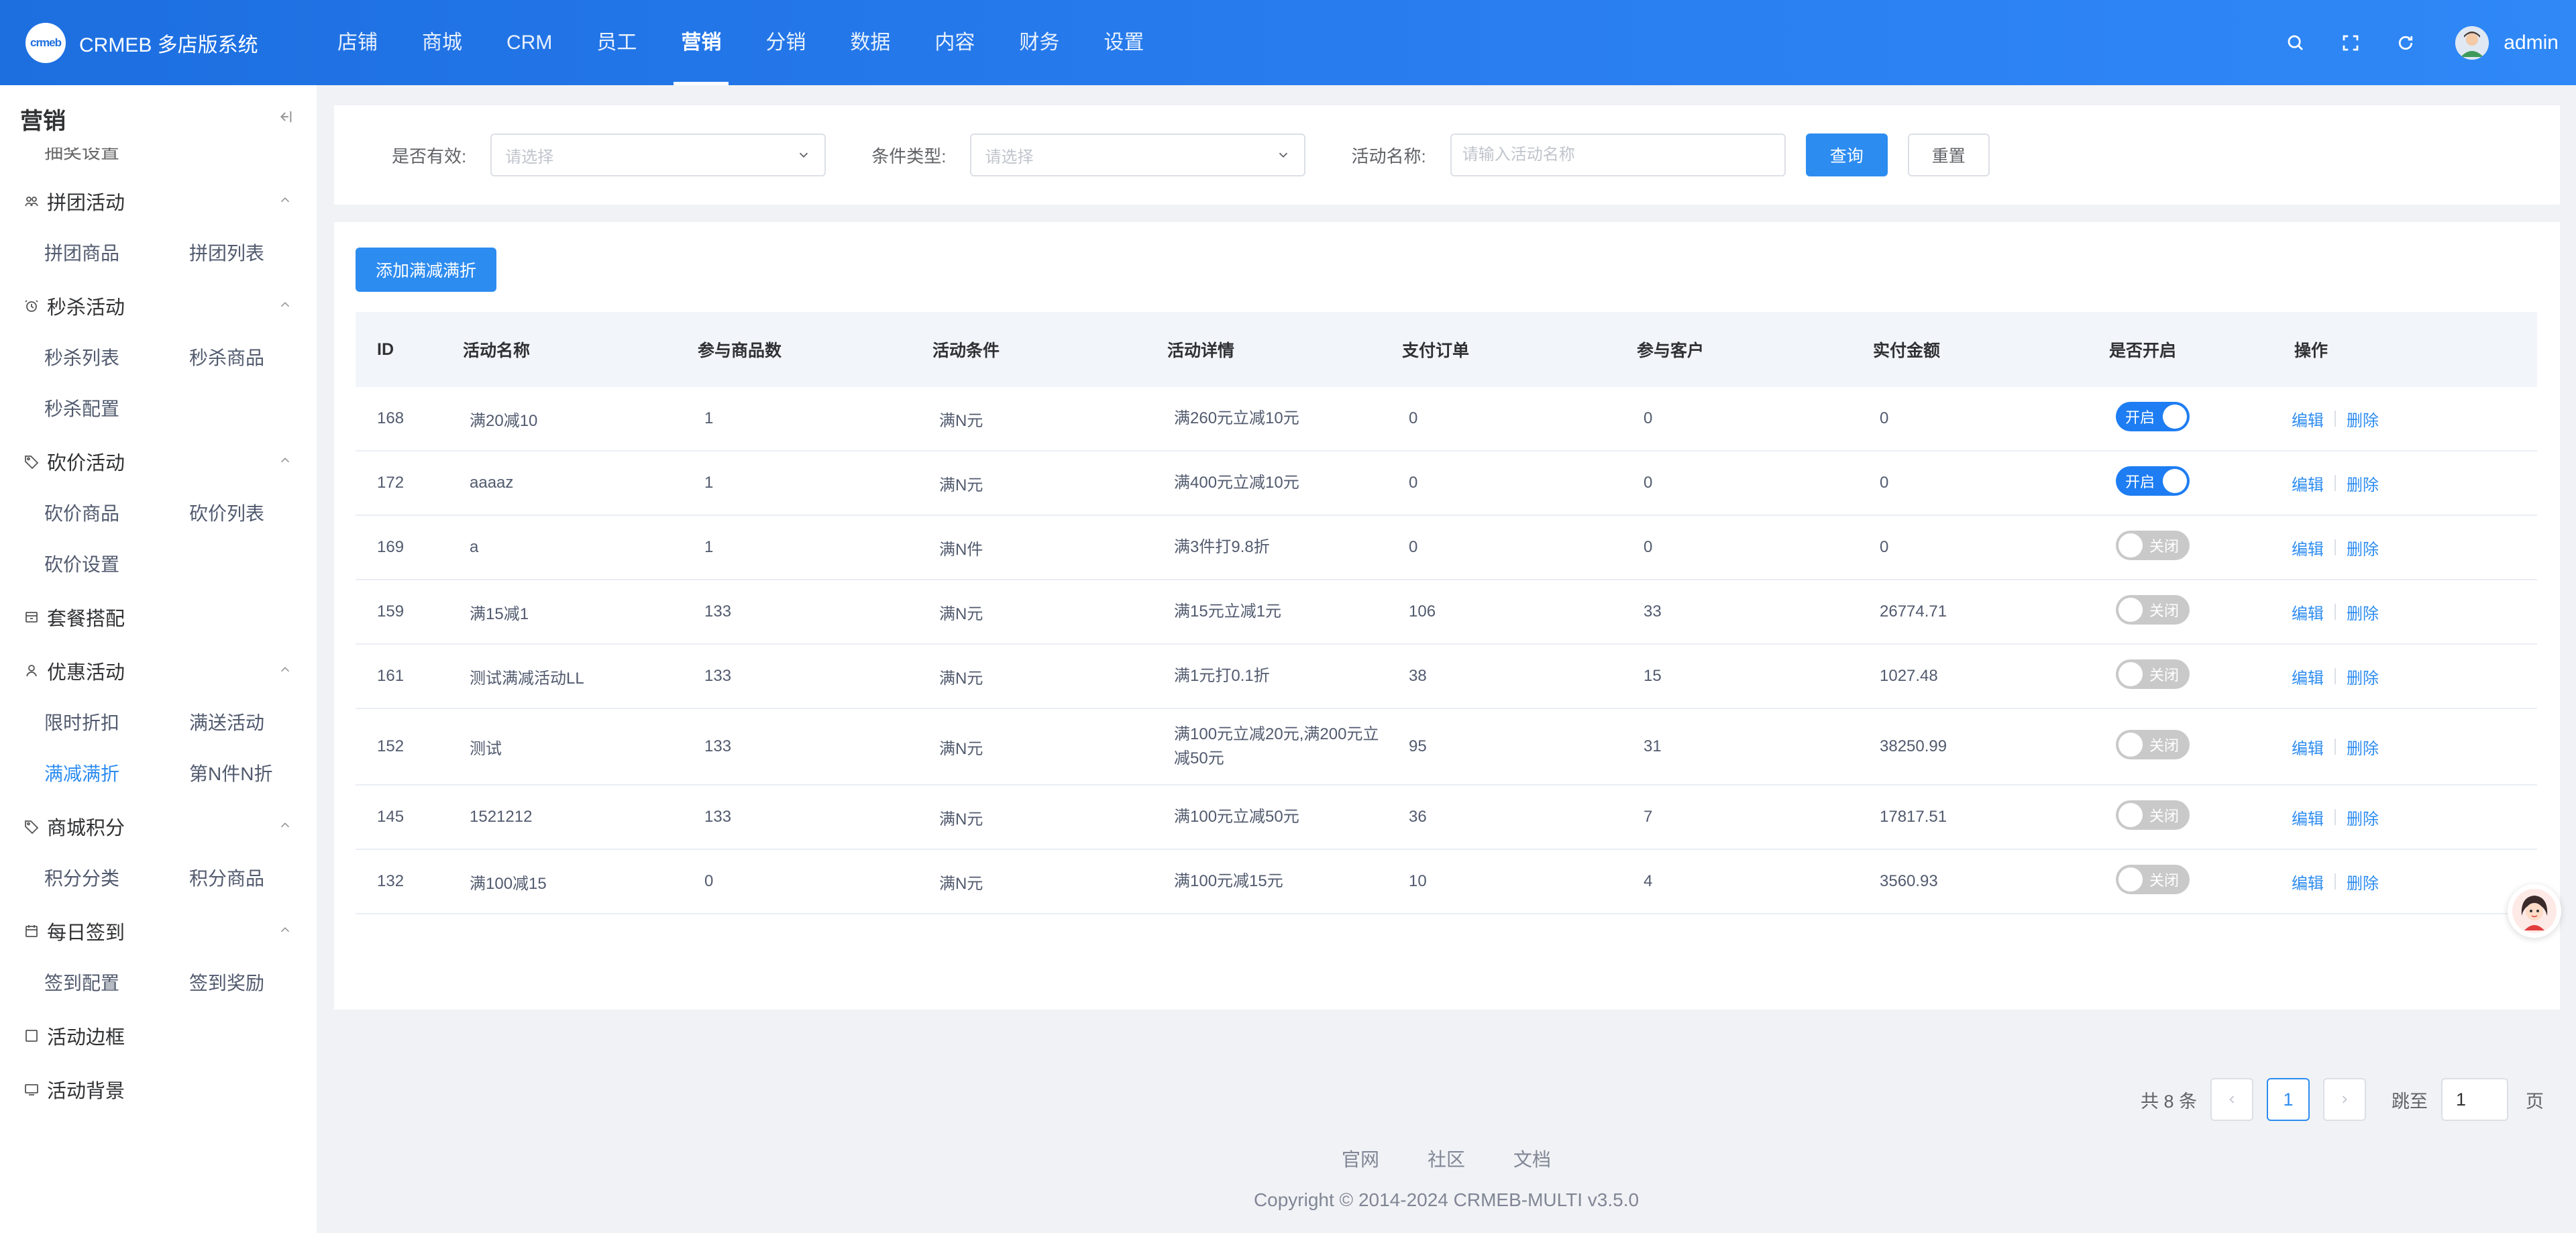 This screenshot has width=2576, height=1233. What do you see at coordinates (2350, 43) in the screenshot?
I see `fullscreen-icon` at bounding box center [2350, 43].